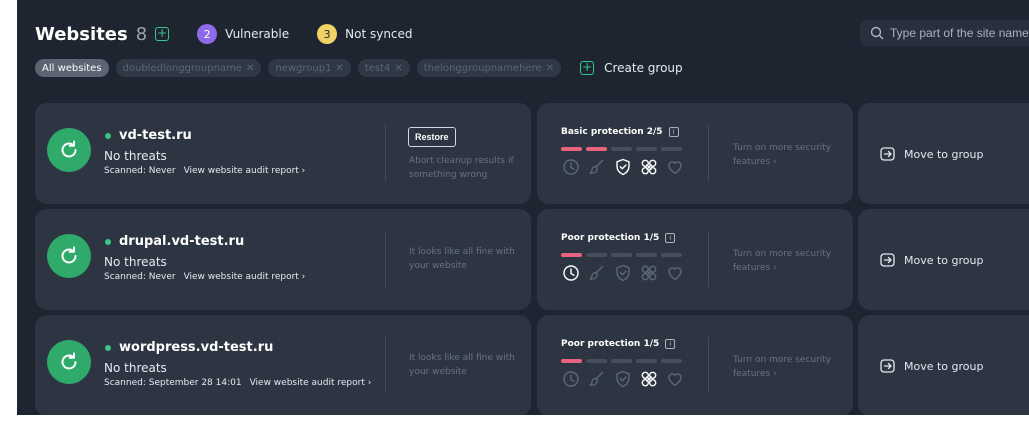  I want to click on site-domain: drupal.vd-test.ru, so click(174, 241).